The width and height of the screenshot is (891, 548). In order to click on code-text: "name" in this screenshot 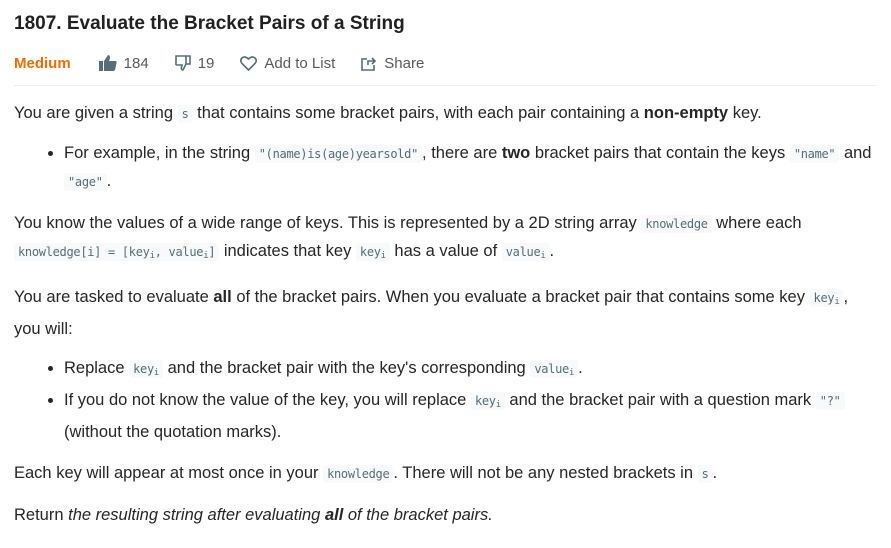, I will do `click(814, 154)`.